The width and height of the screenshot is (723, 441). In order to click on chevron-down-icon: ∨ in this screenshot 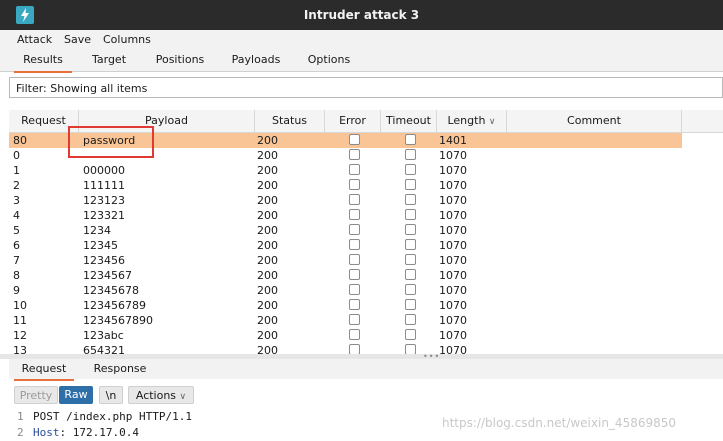, I will do `click(183, 397)`.